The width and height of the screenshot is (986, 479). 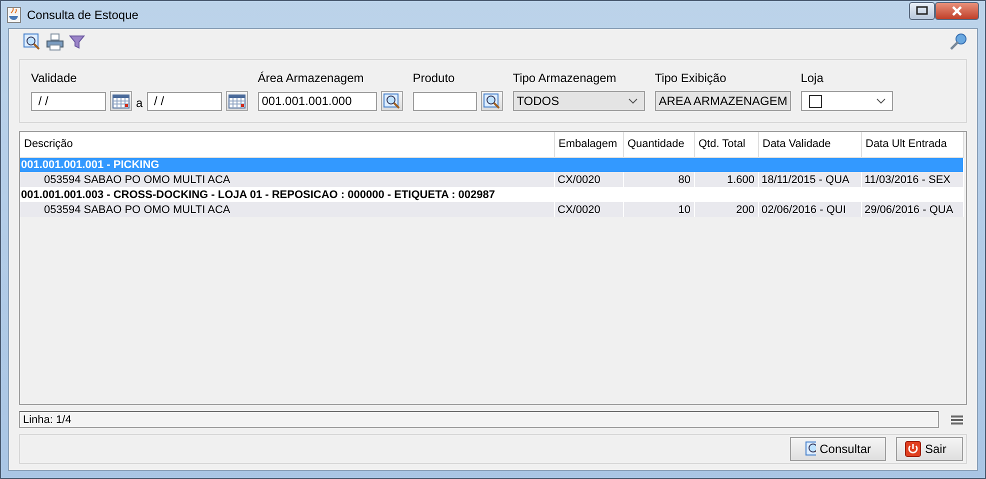 I want to click on table-cell: 80, so click(x=658, y=179).